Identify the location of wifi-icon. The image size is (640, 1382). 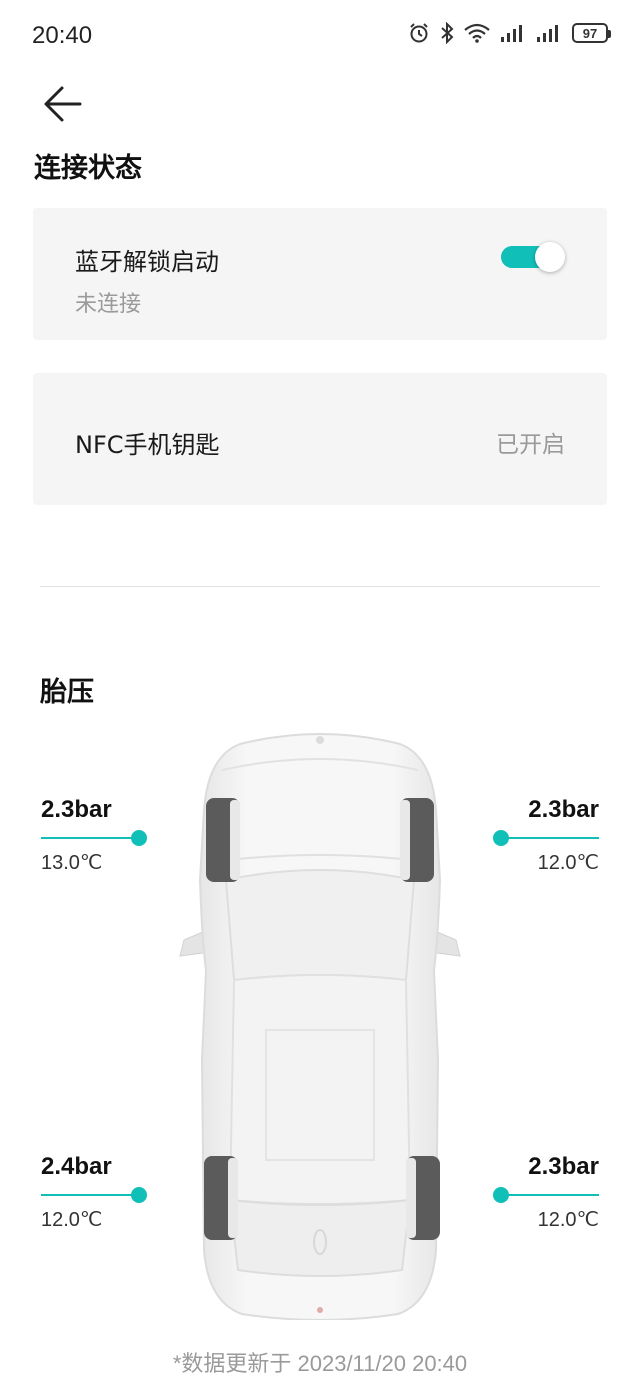
(477, 33).